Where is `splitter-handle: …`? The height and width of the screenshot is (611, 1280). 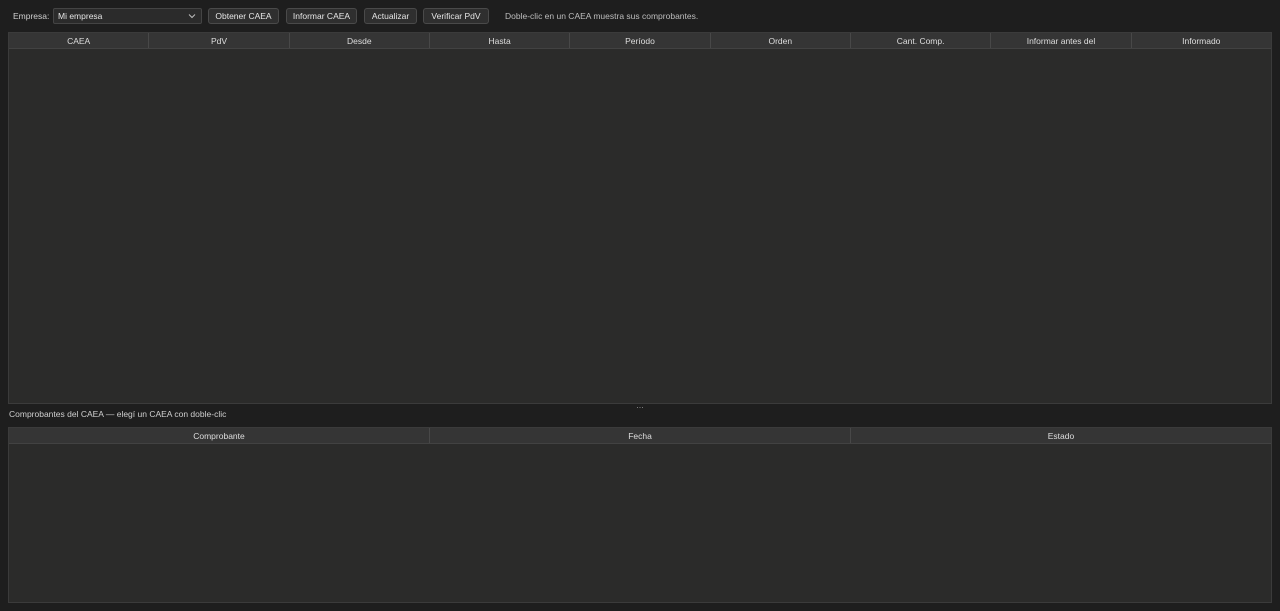 splitter-handle: … is located at coordinates (640, 406).